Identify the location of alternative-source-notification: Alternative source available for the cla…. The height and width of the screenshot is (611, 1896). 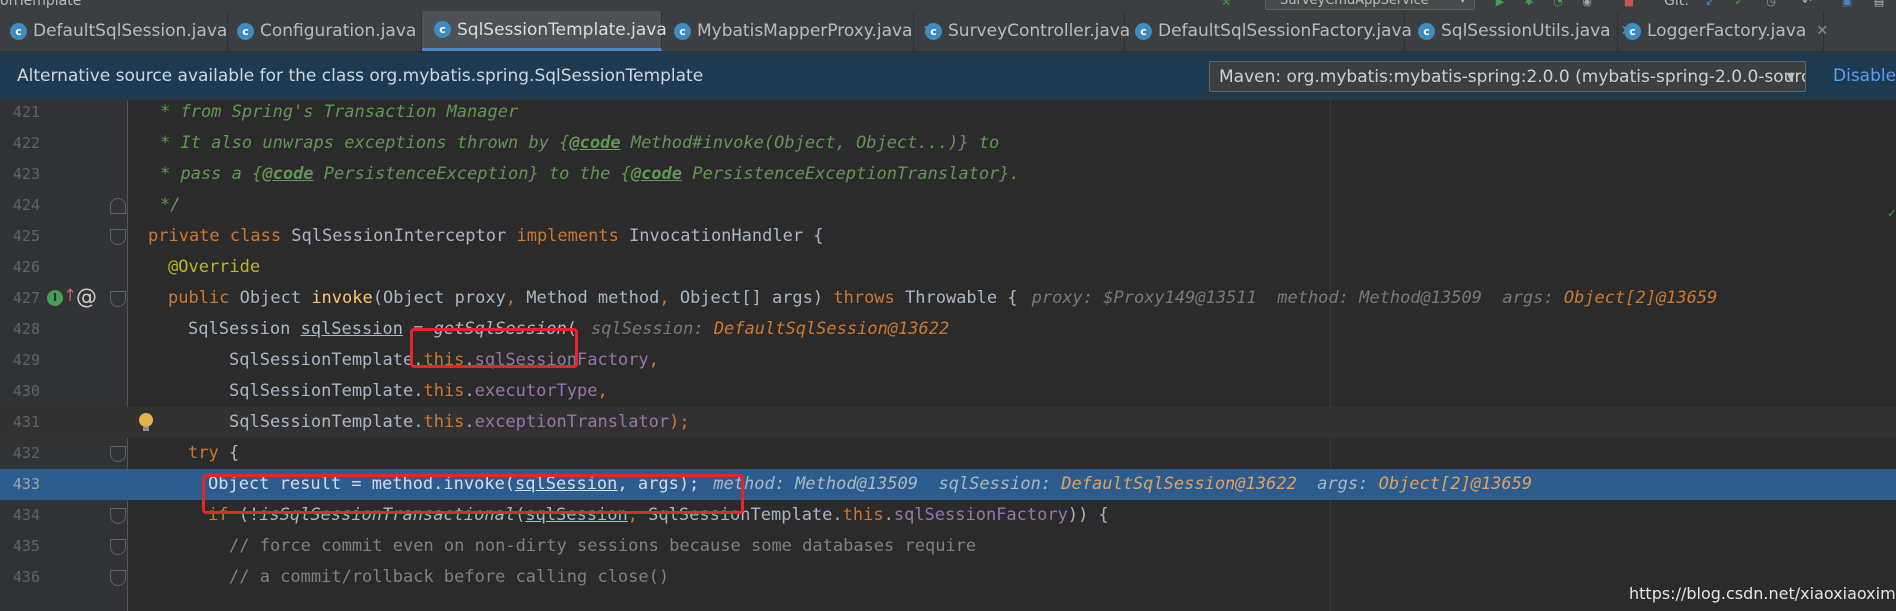
(948, 76).